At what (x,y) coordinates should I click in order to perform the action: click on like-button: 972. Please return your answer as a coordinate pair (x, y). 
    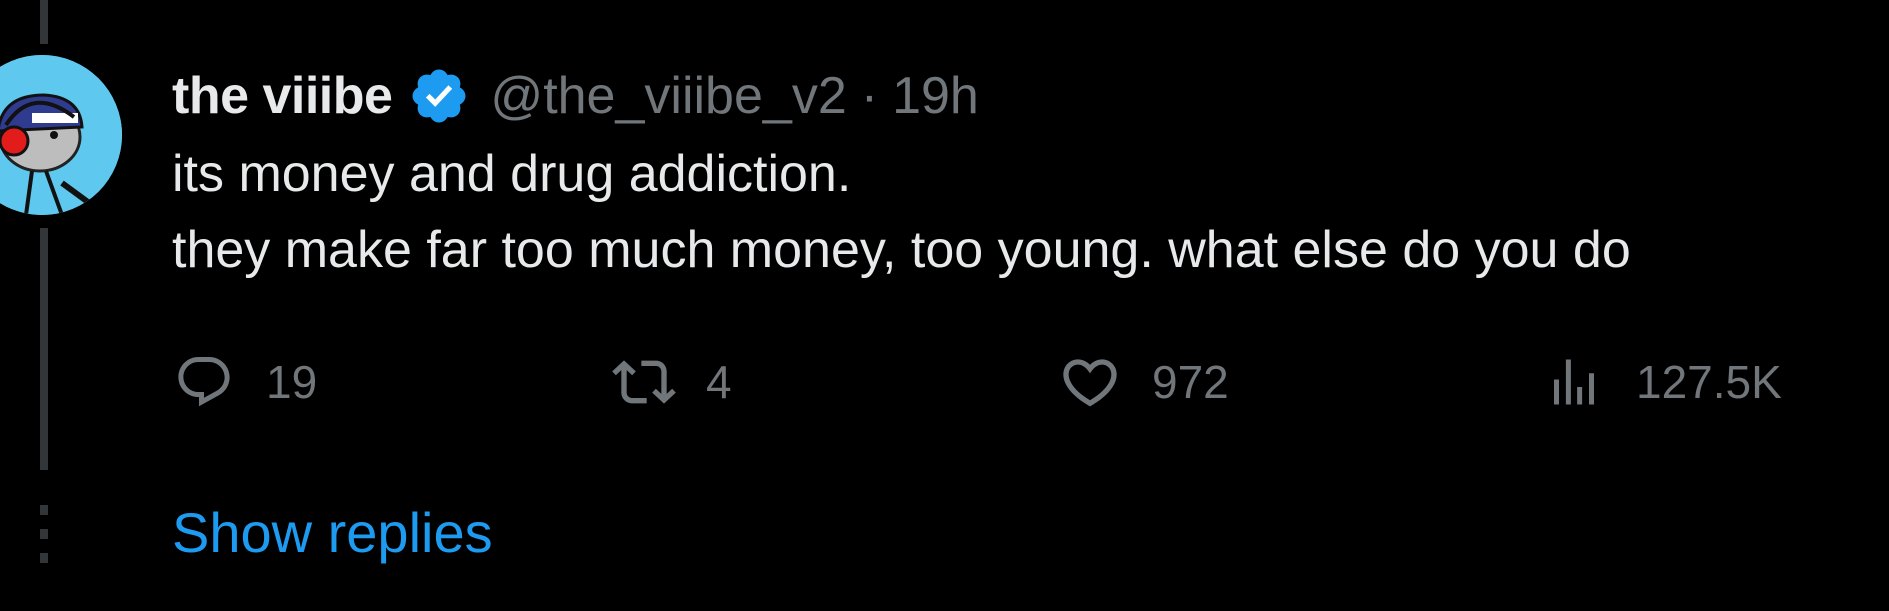
    Looking at the image, I should click on (1143, 382).